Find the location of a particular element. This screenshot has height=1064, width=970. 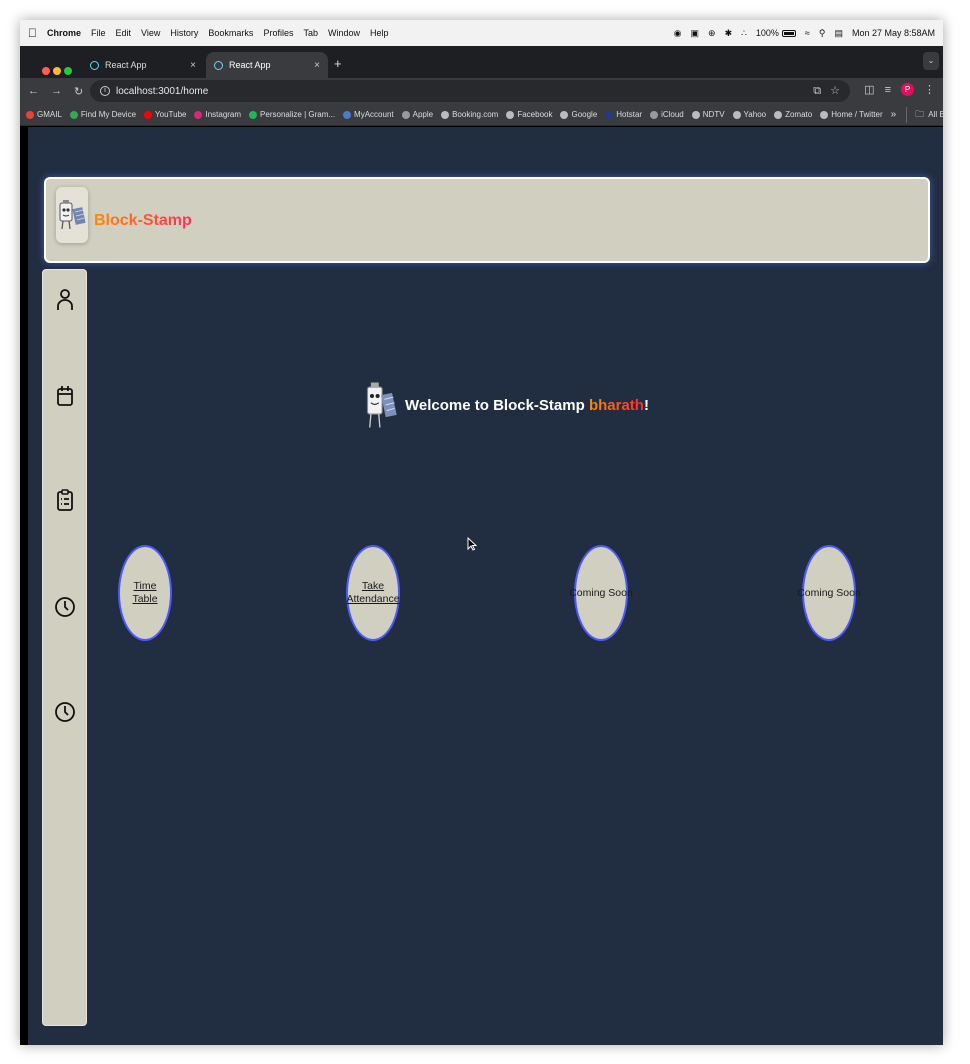

account-icon is located at coordinates (347, 114).